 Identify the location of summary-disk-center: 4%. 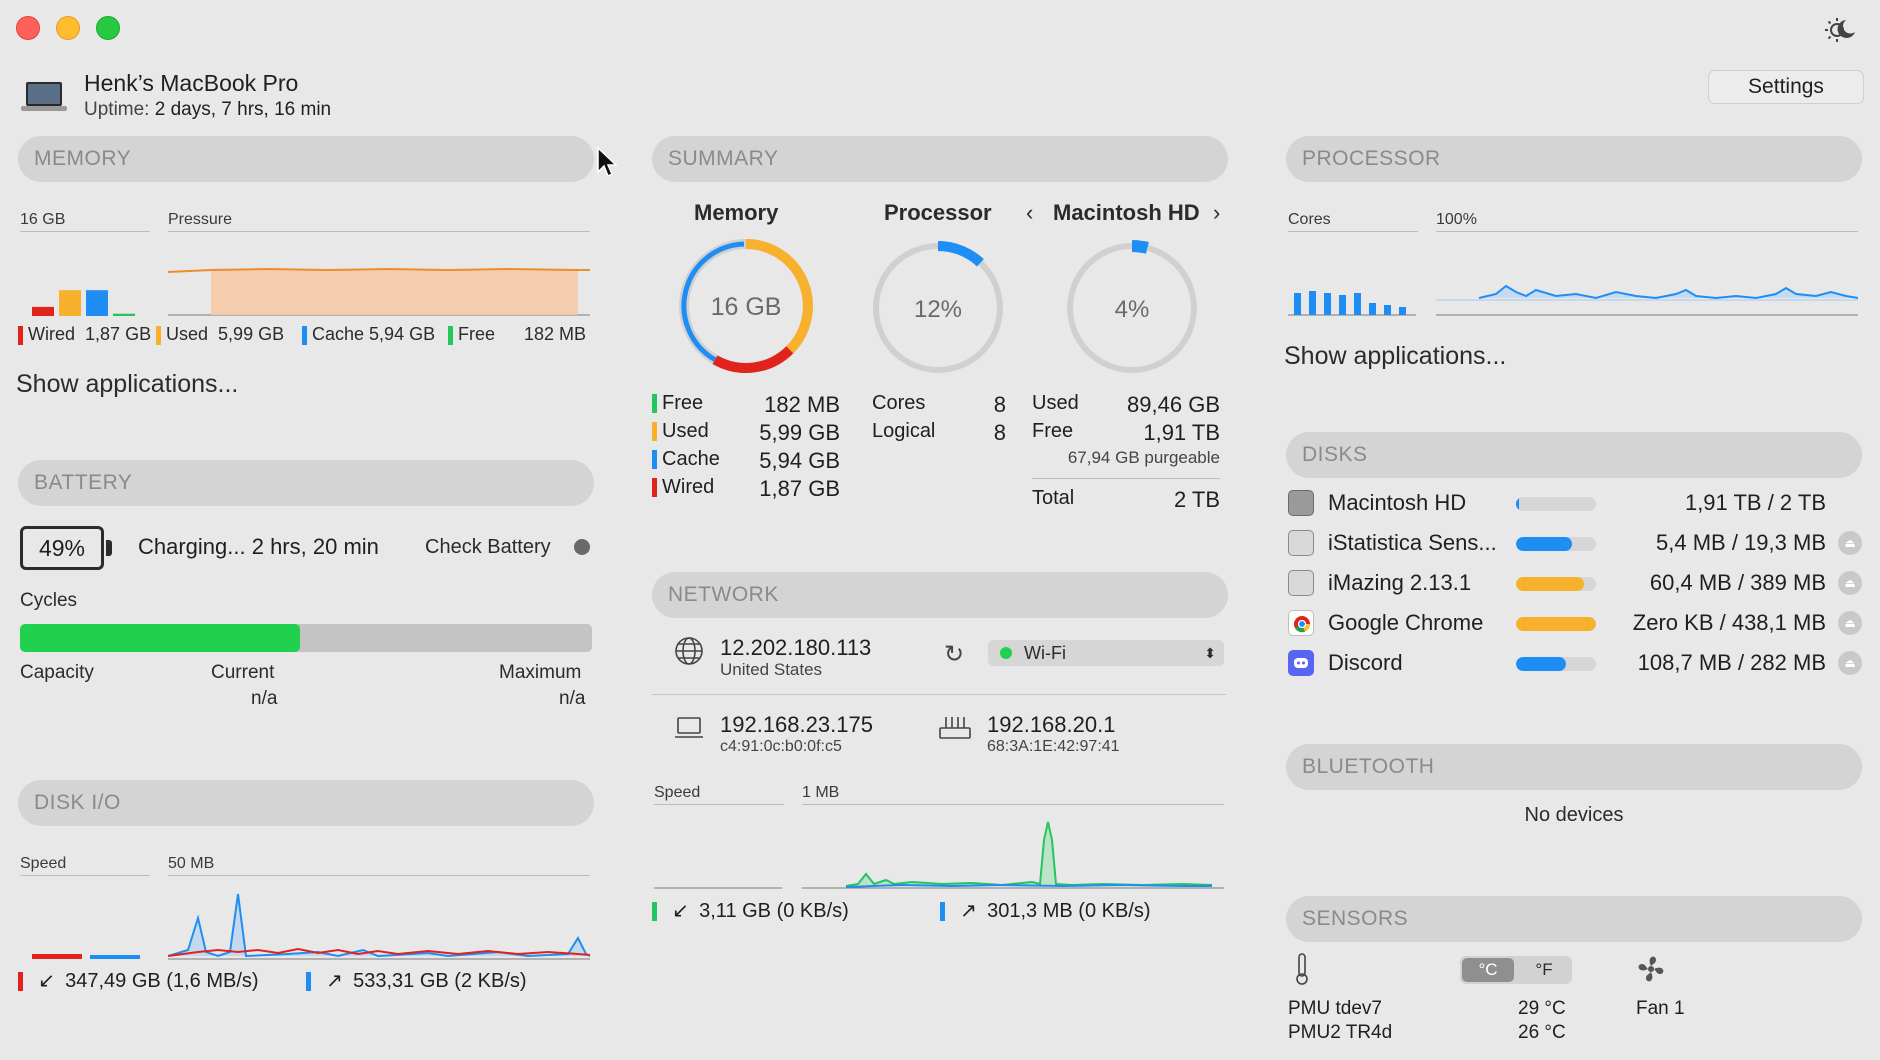
(1132, 309).